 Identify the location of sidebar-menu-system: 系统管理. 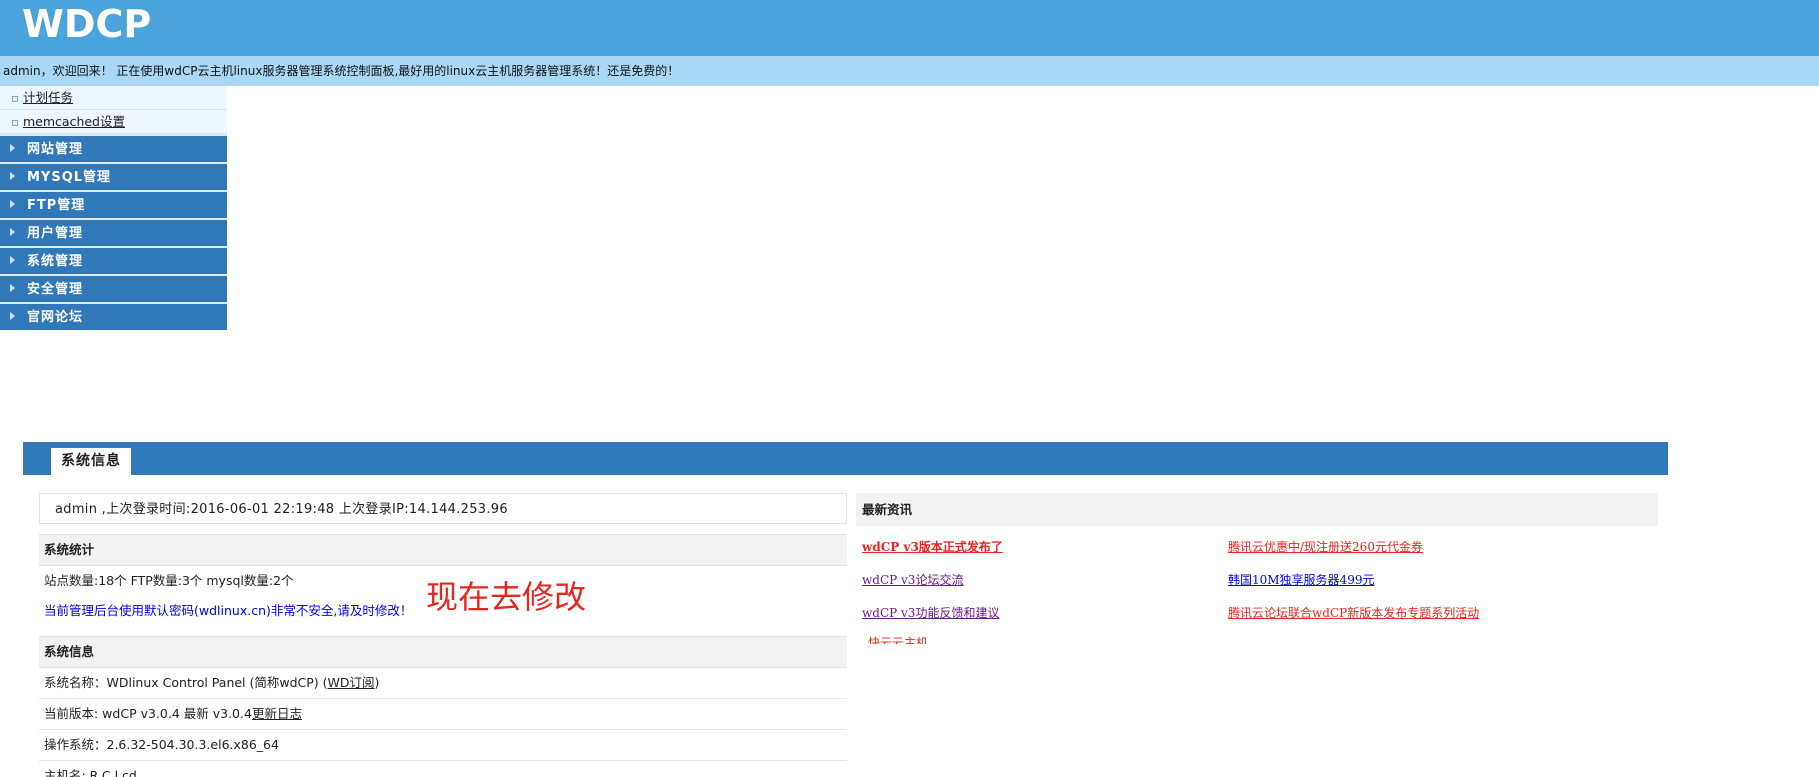
(113, 260).